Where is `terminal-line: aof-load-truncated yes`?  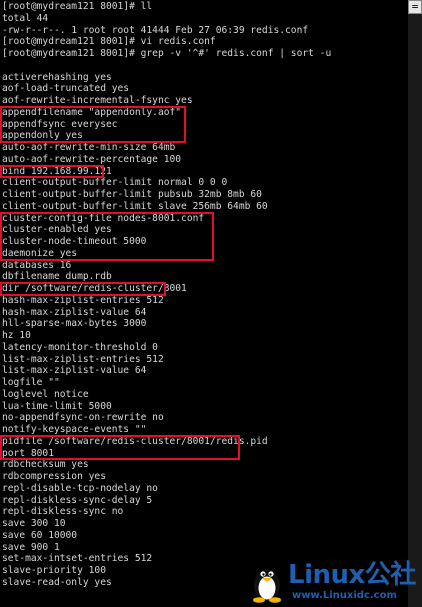
terminal-line: aof-load-truncated yes is located at coordinates (66, 89).